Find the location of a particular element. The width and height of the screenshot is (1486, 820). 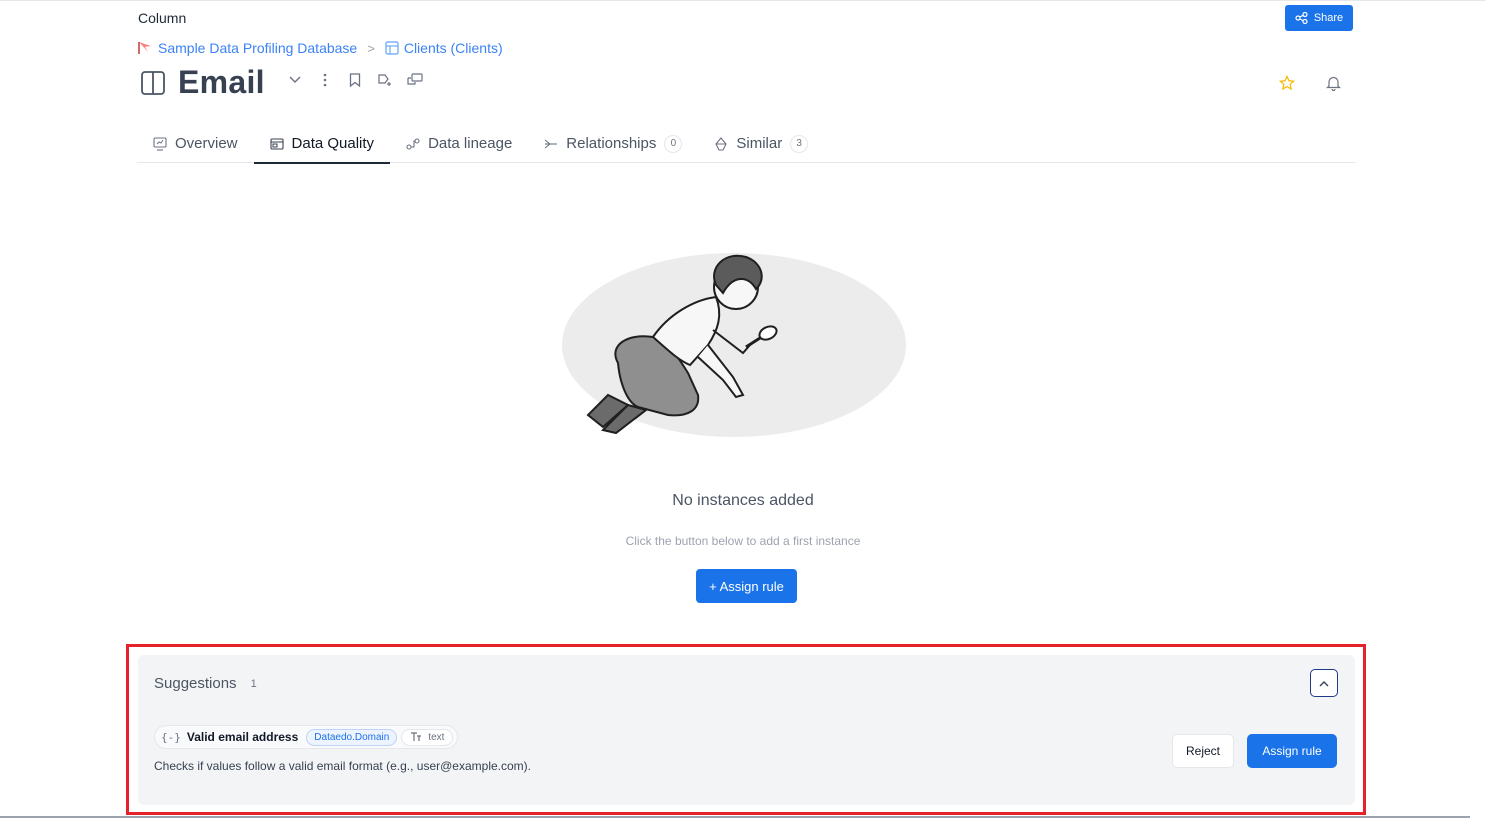

tab-overview-label: Overview is located at coordinates (206, 143).